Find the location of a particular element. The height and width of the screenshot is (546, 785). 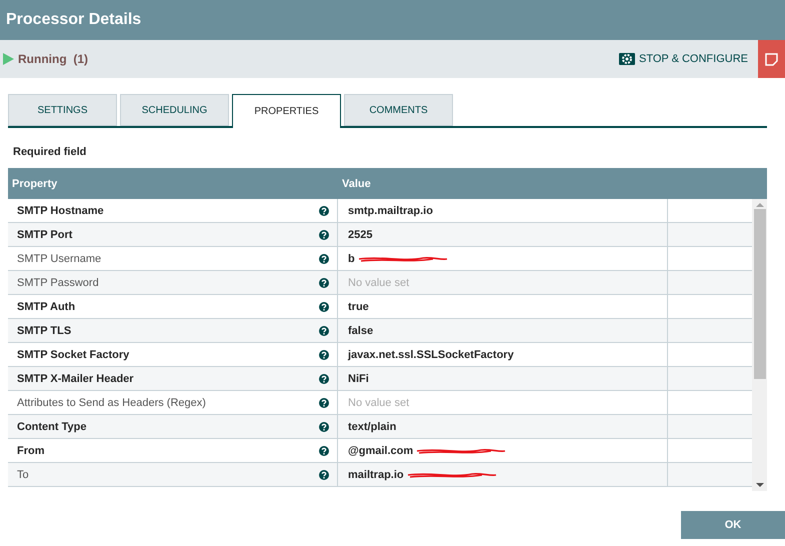

property-value: true is located at coordinates (358, 306).